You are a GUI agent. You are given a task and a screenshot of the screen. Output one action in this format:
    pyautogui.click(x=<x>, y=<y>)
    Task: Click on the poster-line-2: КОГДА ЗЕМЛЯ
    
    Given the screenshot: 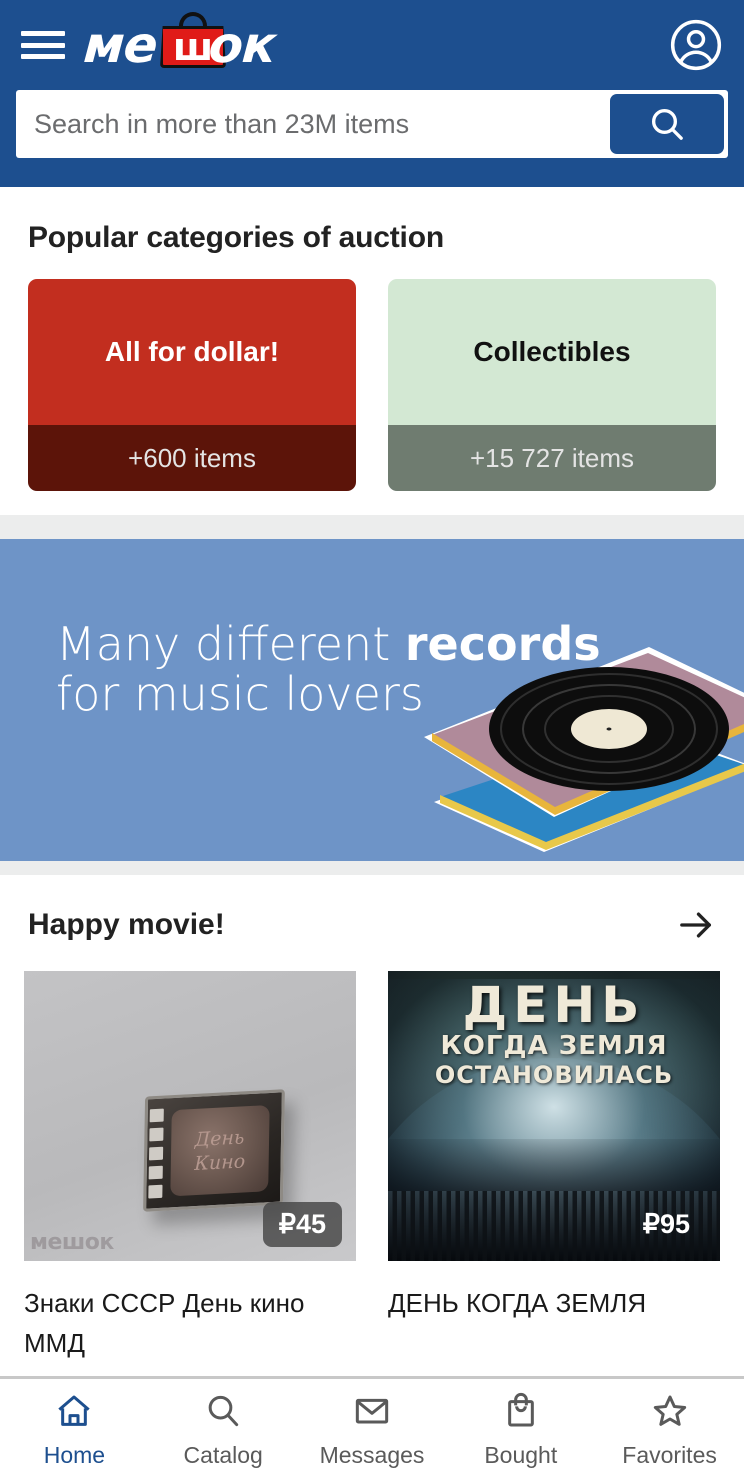 What is the action you would take?
    pyautogui.click(x=554, y=1046)
    